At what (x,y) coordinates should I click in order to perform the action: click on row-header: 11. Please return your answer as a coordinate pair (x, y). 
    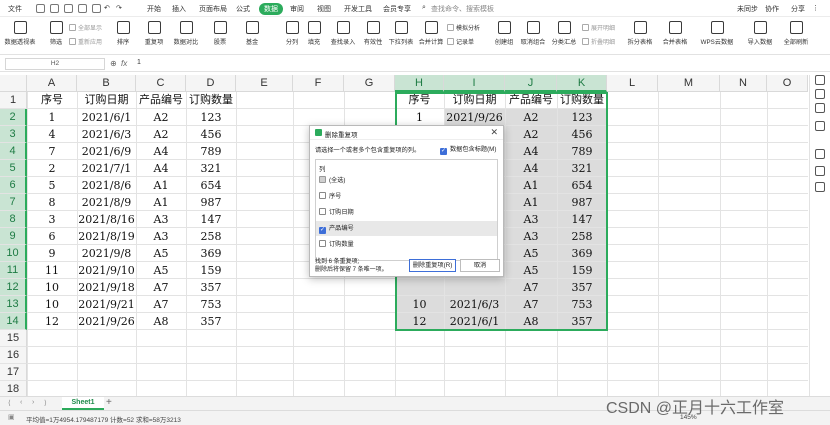
    Looking at the image, I should click on (13, 270).